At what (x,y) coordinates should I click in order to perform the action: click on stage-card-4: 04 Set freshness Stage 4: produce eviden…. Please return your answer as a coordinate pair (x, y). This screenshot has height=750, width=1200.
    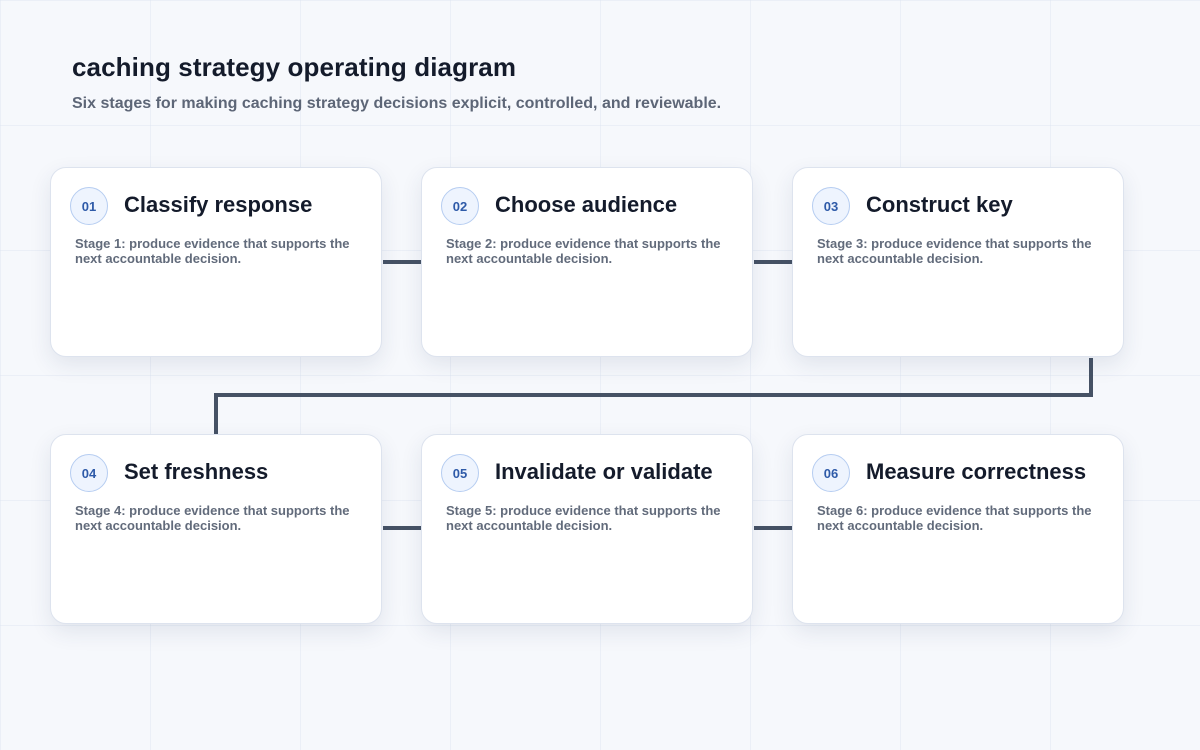
    Looking at the image, I should click on (216, 529).